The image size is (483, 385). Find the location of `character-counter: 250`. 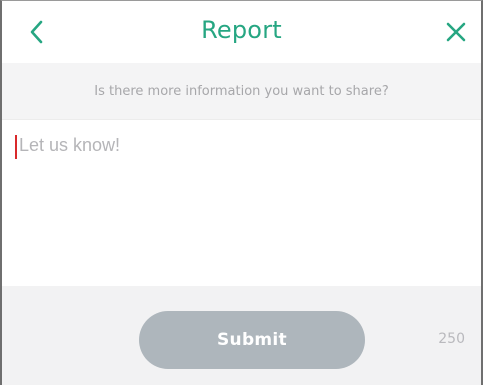

character-counter: 250 is located at coordinates (451, 339).